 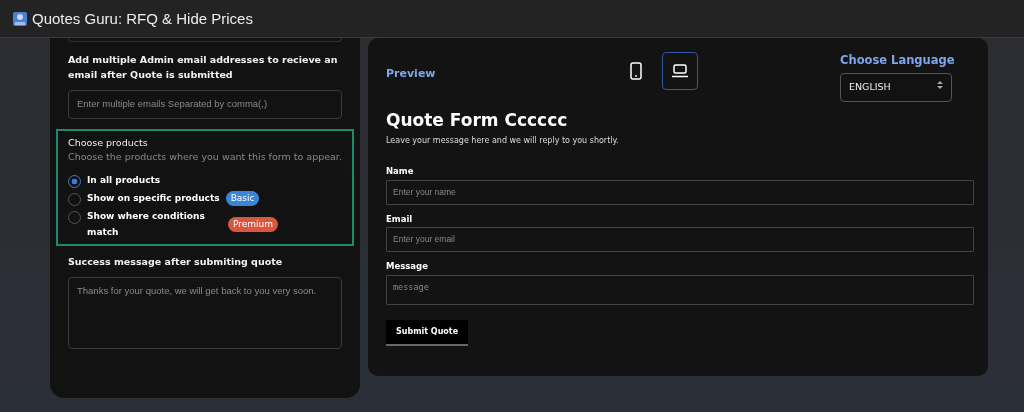 What do you see at coordinates (176, 261) in the screenshot?
I see `field-label: Success message after submiting quote` at bounding box center [176, 261].